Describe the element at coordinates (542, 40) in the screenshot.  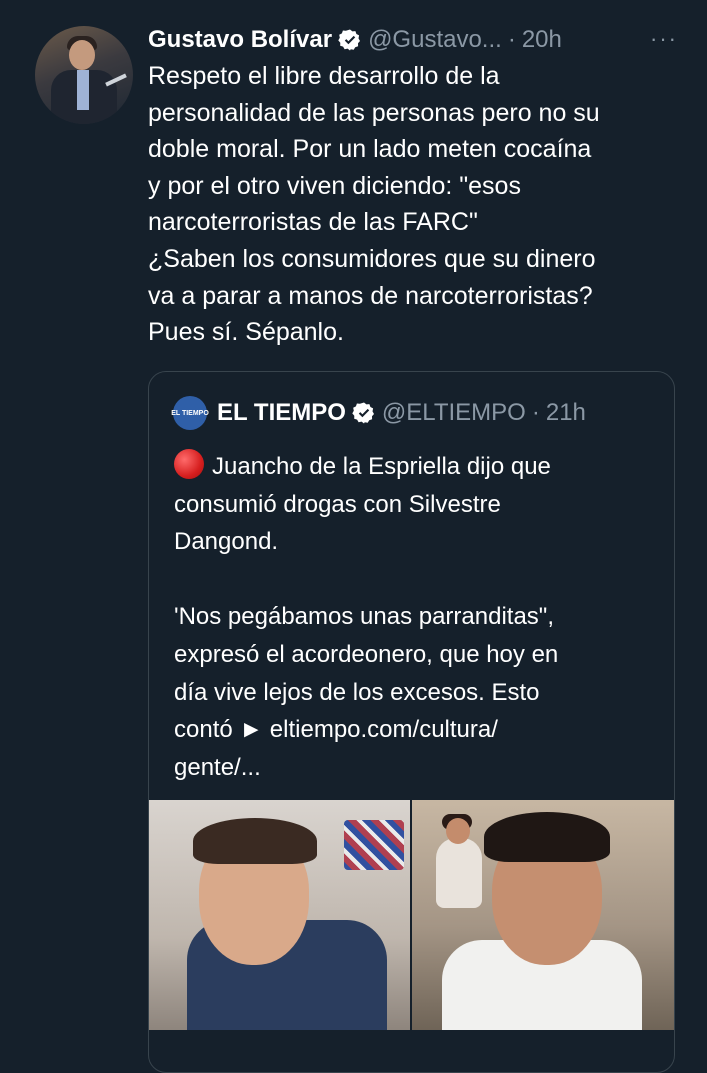
I see `tweet-time: 20h` at that location.